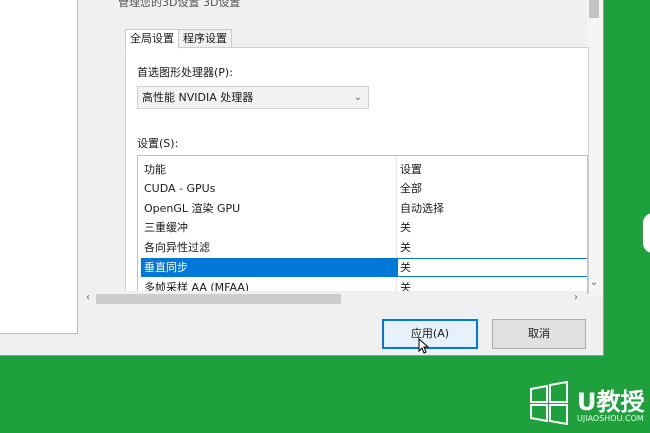 This screenshot has height=433, width=650. What do you see at coordinates (539, 334) in the screenshot?
I see `cancel-button: 取消` at bounding box center [539, 334].